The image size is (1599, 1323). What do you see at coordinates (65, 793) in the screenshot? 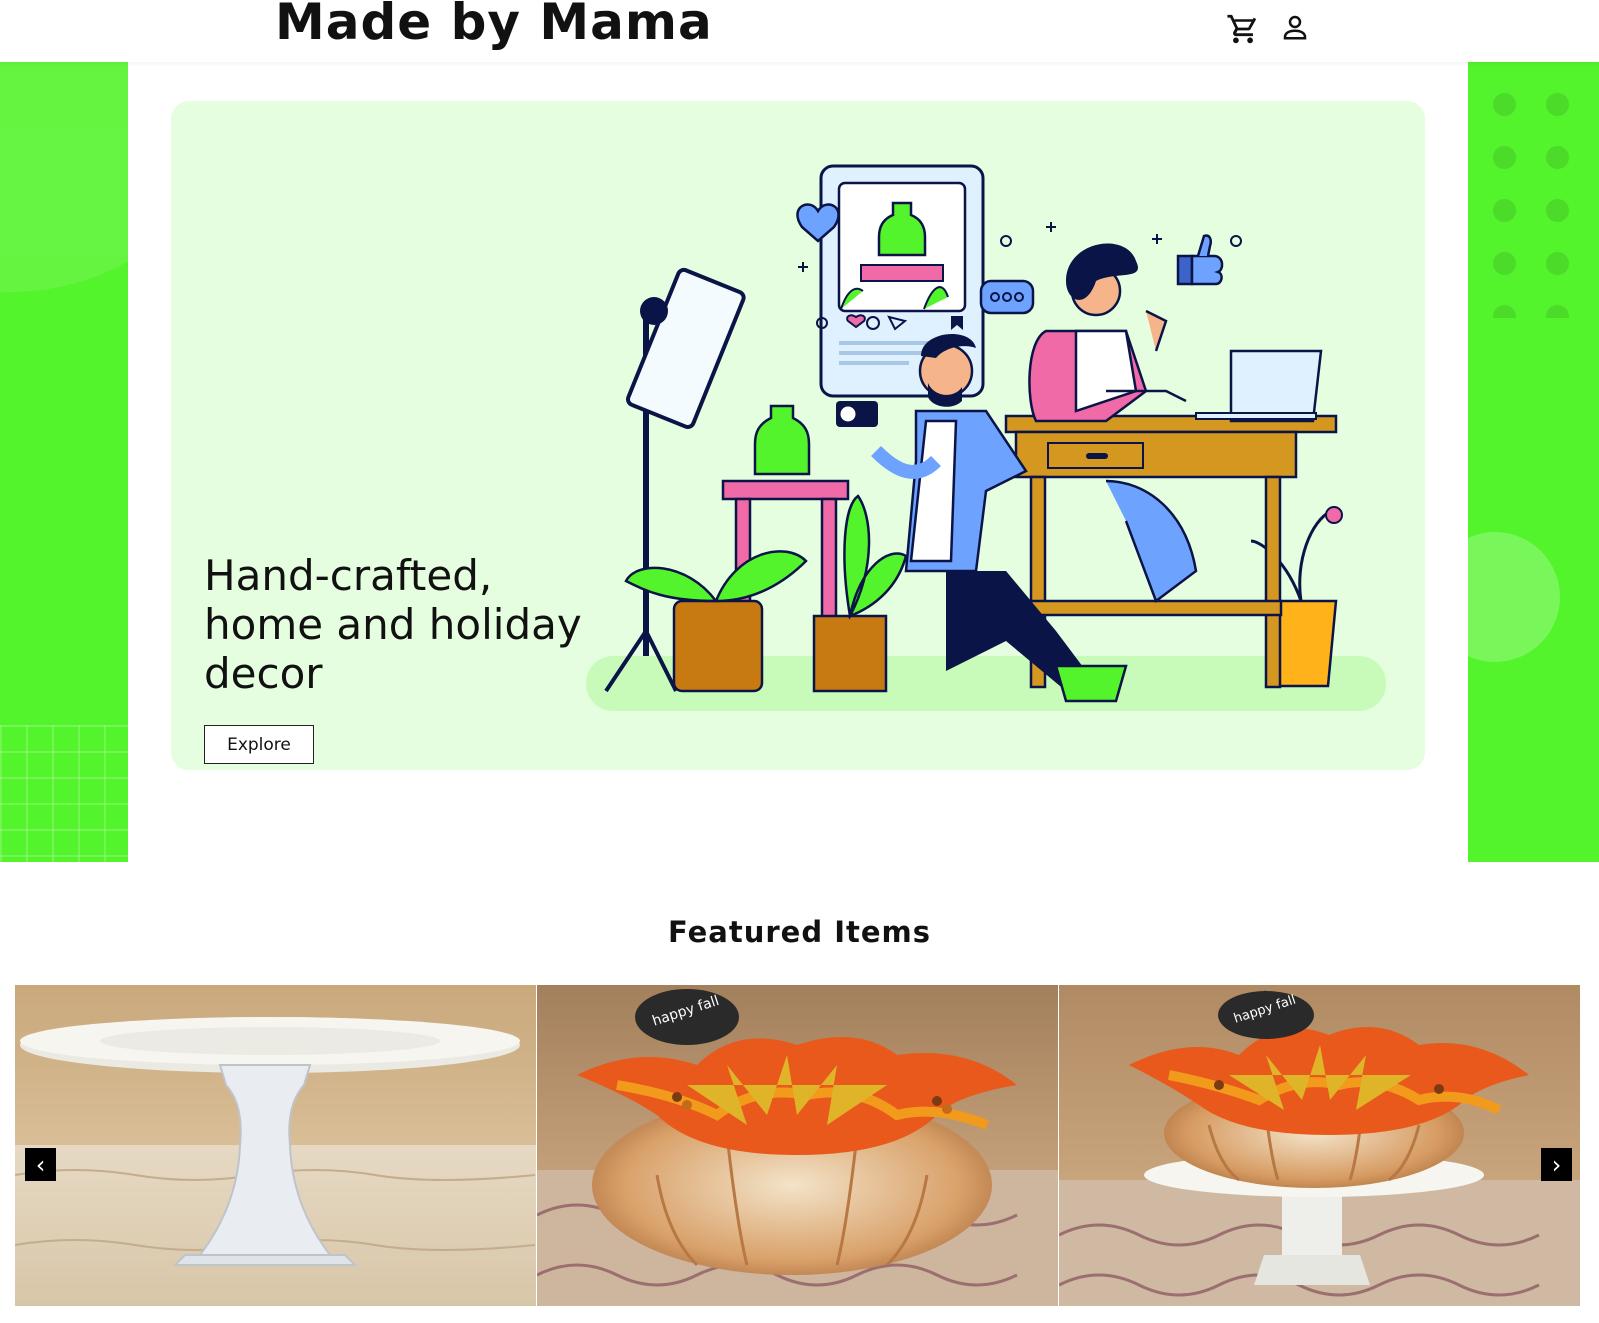
I see `decorative-grid` at bounding box center [65, 793].